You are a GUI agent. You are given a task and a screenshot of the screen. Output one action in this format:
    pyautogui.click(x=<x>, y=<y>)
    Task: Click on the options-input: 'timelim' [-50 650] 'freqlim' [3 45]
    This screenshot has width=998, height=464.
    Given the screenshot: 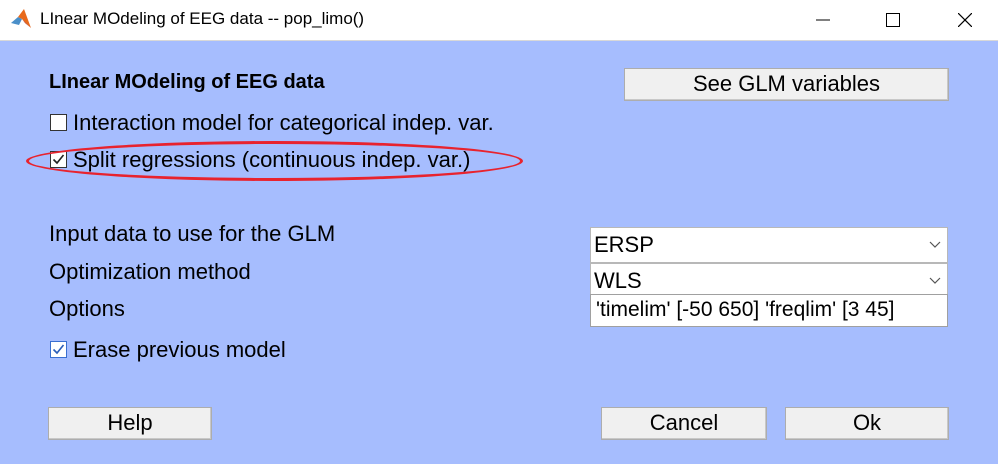 What is the action you would take?
    pyautogui.click(x=769, y=310)
    